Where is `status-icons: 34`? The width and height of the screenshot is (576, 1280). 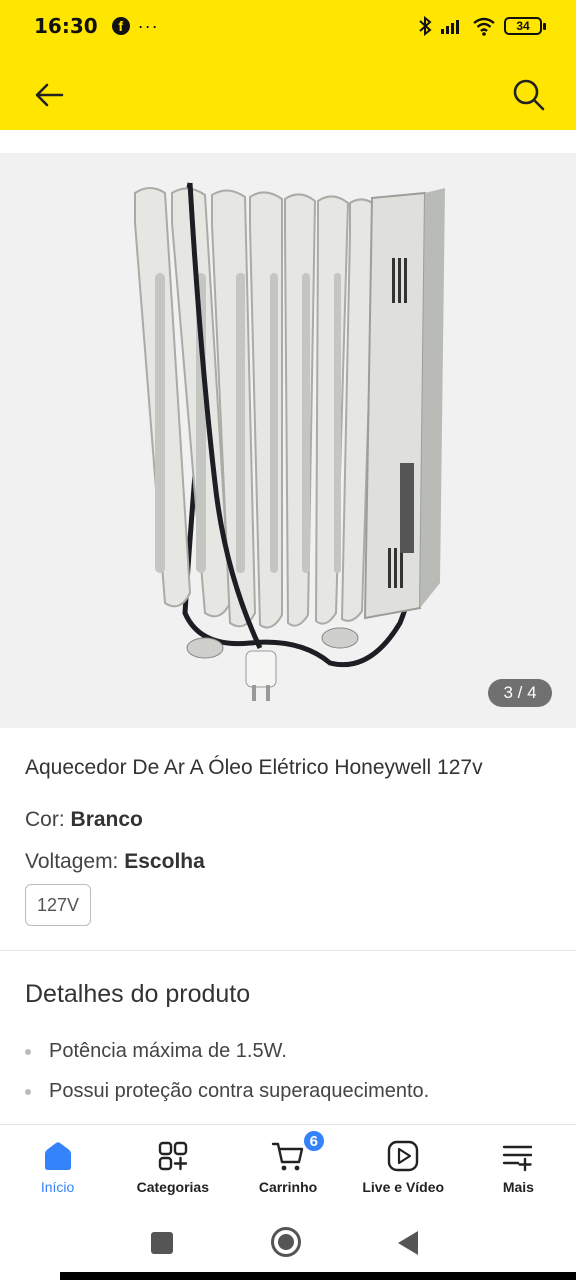
status-icons: 34 is located at coordinates (482, 26).